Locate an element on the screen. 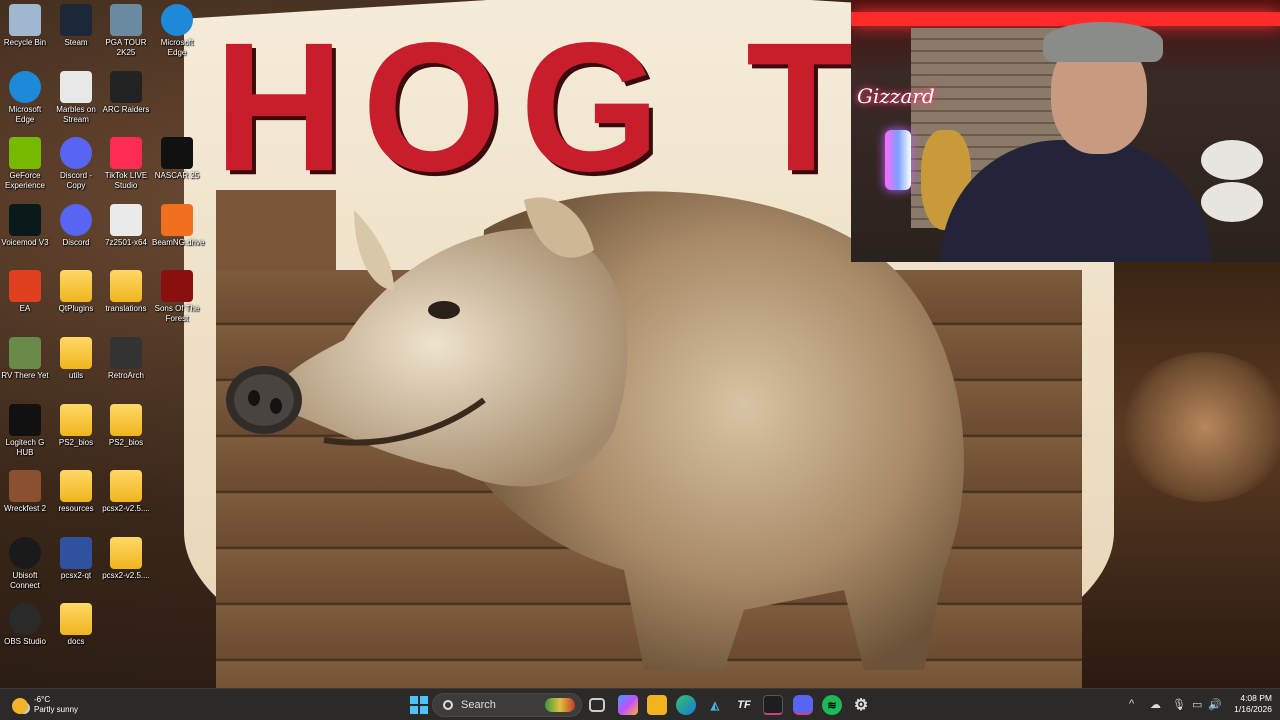 The width and height of the screenshot is (1280, 720). desktop-icon-pga-tour-2k25: PGA TOUR 2K25 is located at coordinates (126, 31).